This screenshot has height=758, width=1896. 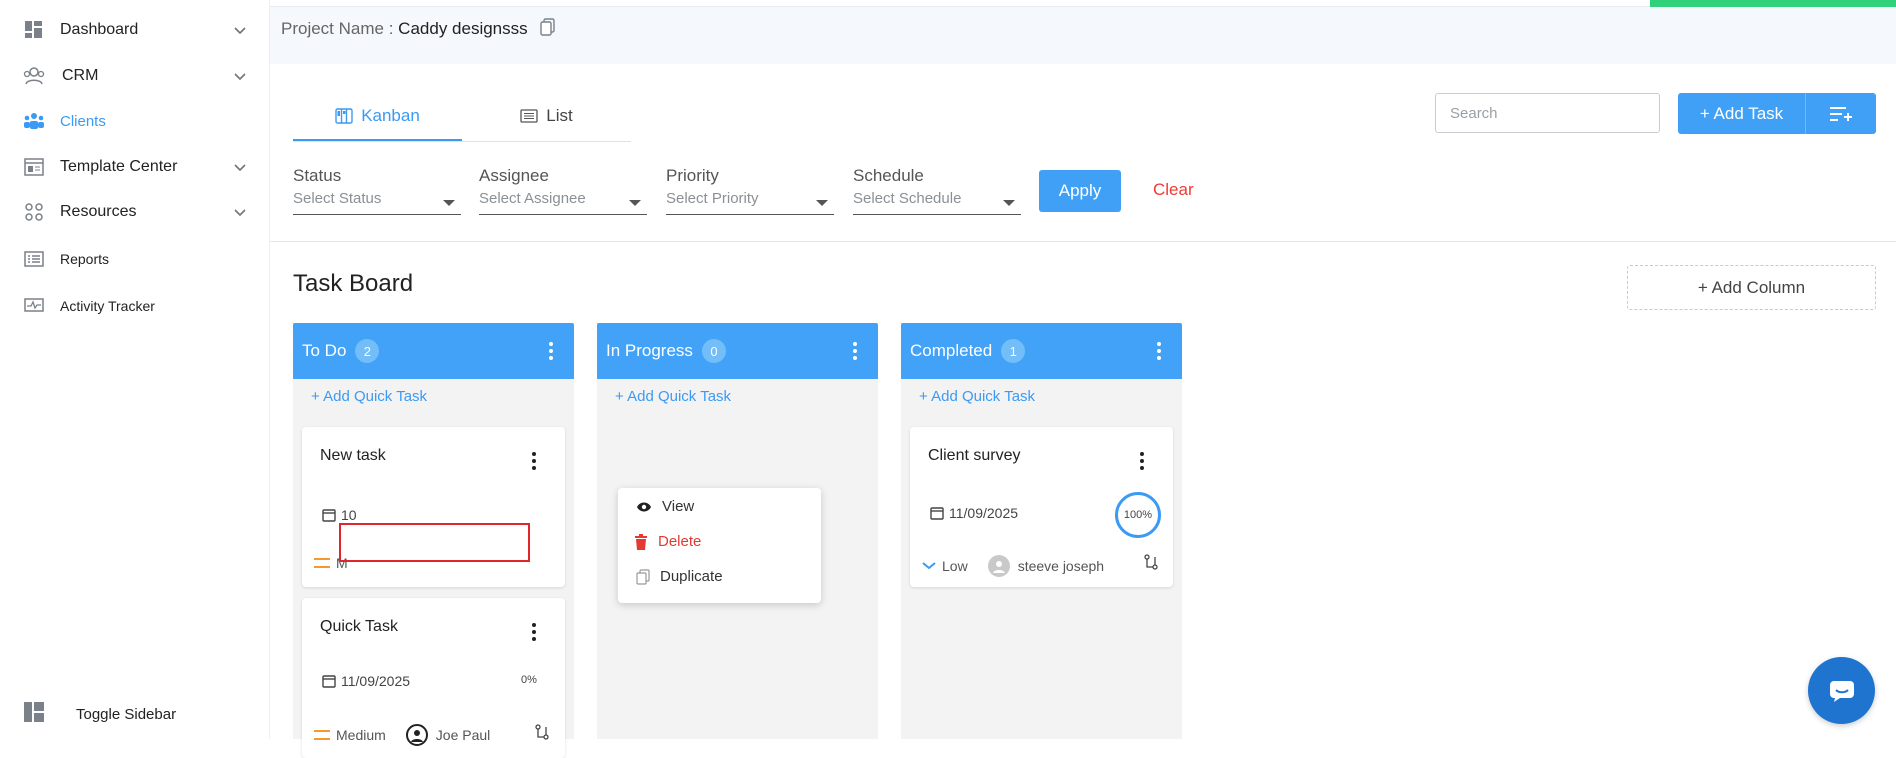 I want to click on chat-icon, so click(x=1841, y=691).